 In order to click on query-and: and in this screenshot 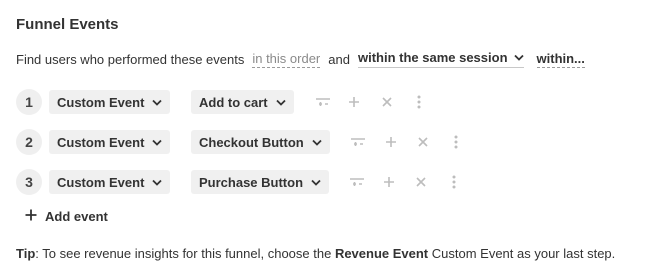, I will do `click(339, 59)`.